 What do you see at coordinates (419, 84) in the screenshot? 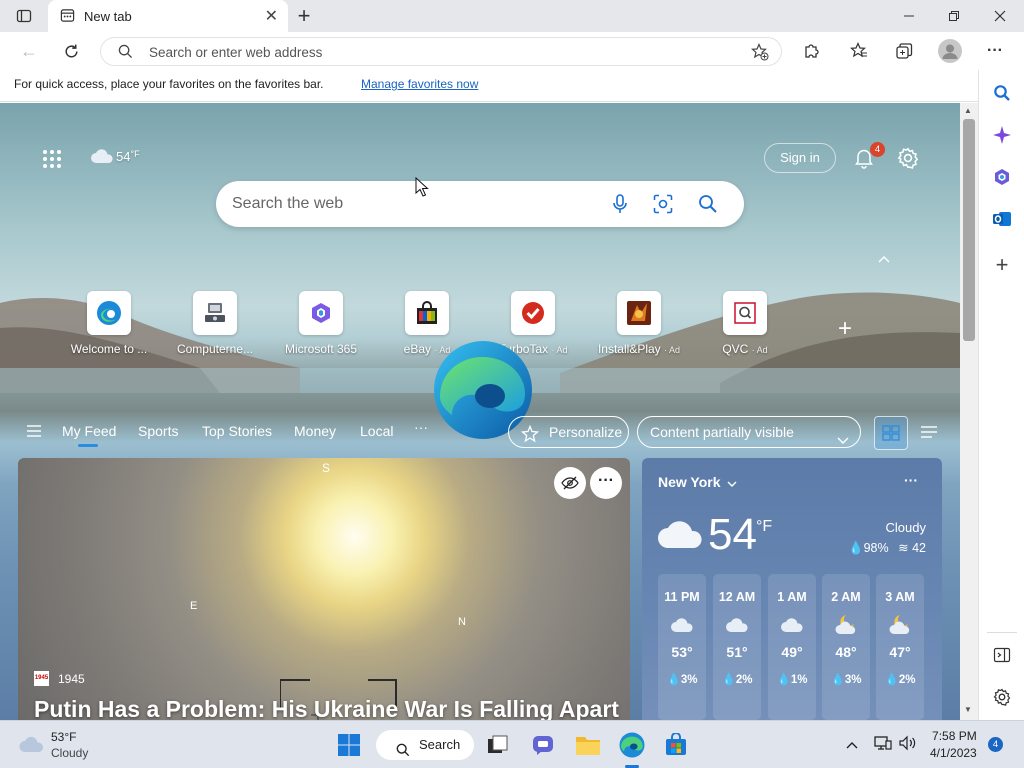
I see `manage-favorites-link: Manage favorites now` at bounding box center [419, 84].